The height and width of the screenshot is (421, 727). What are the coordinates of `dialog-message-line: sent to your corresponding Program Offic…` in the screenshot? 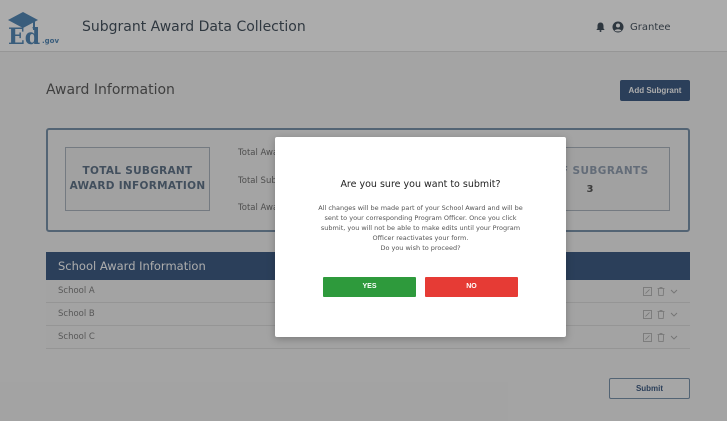 It's located at (420, 218).